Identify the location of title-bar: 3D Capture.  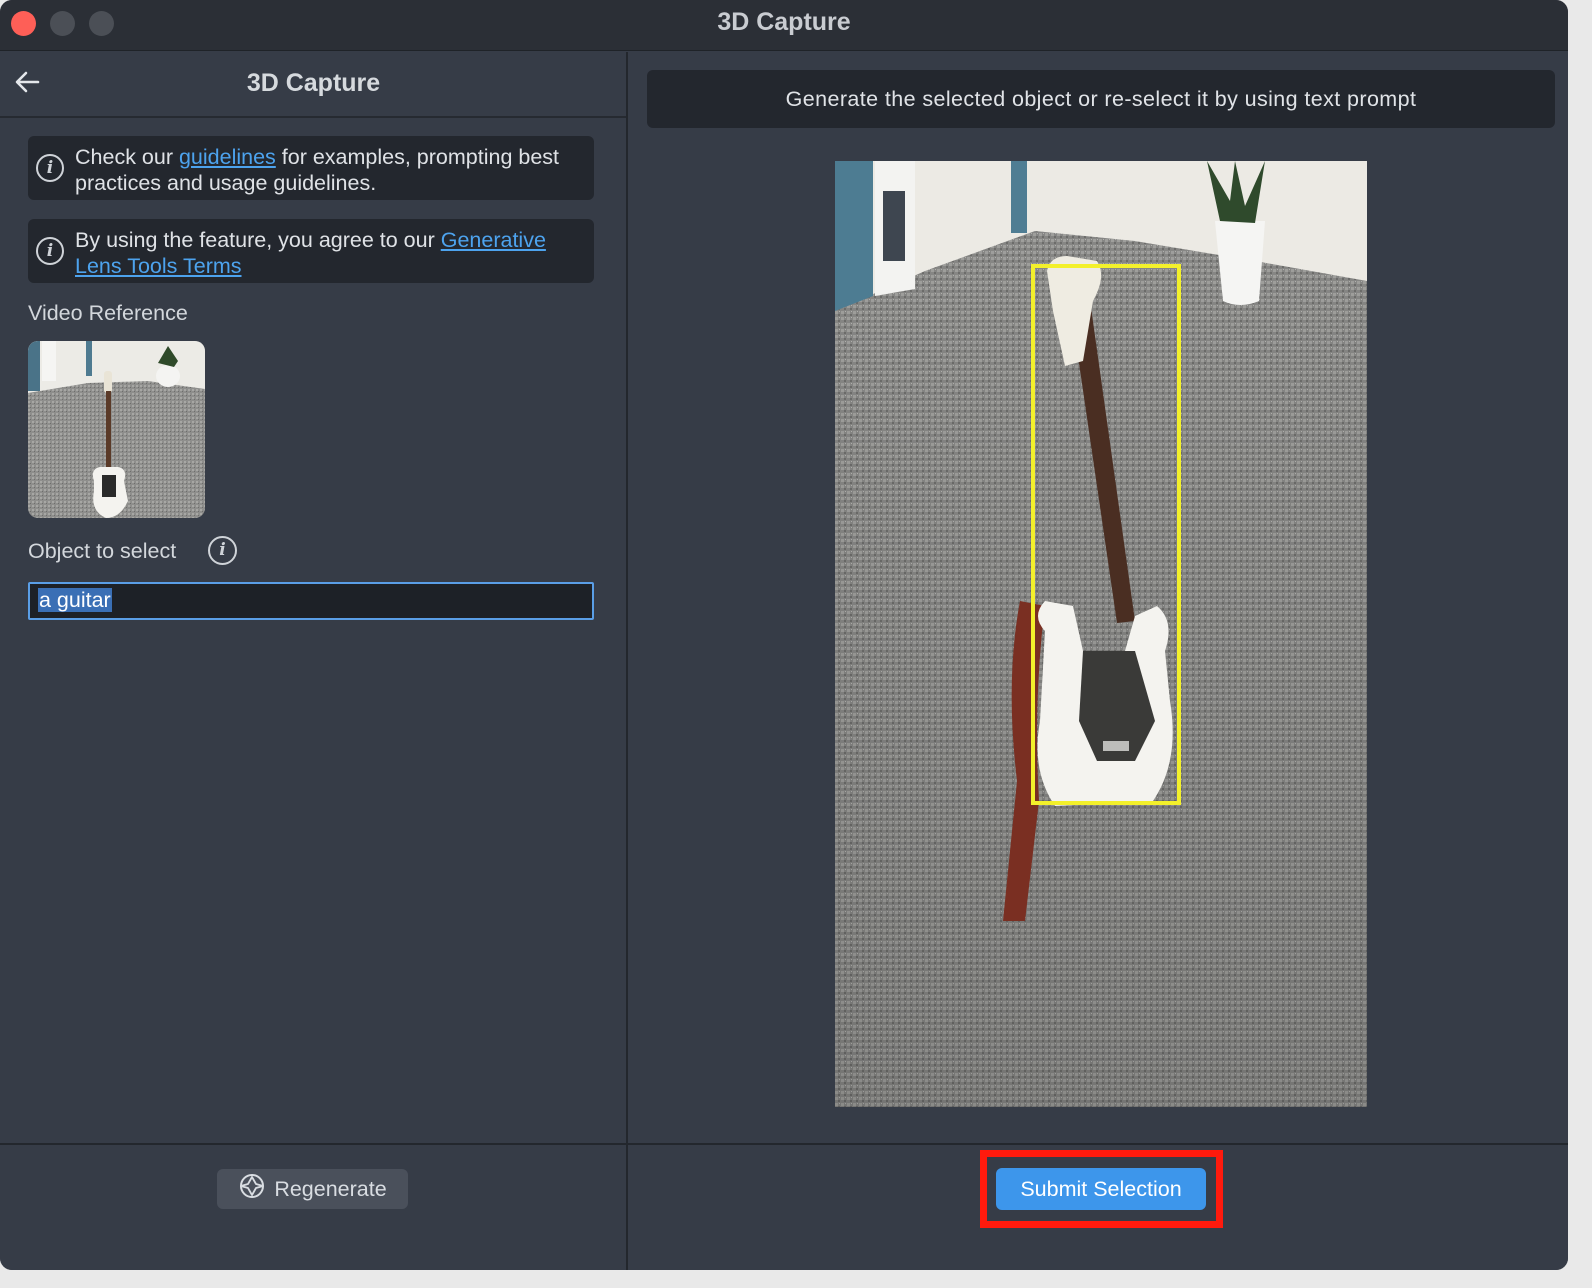
(784, 25).